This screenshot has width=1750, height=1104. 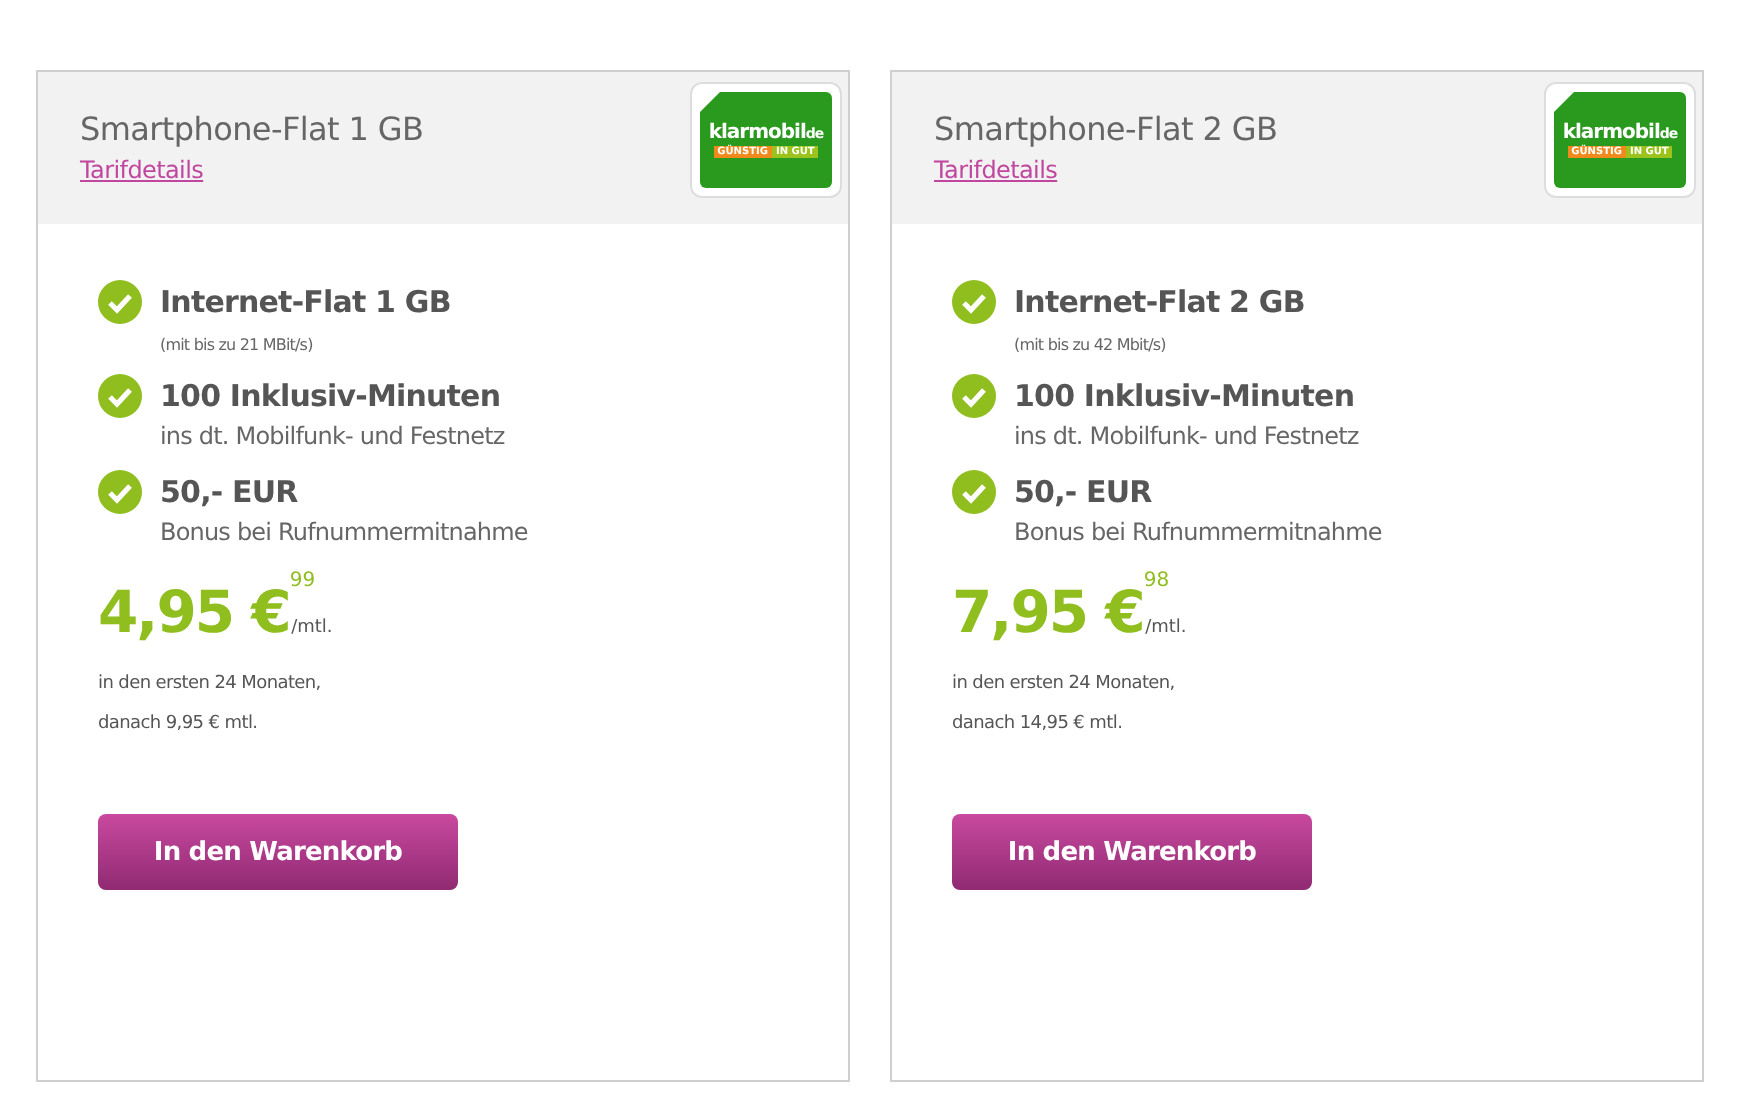 What do you see at coordinates (237, 345) in the screenshot?
I see `feature-note: (mit bis zu 21 MBit/s)` at bounding box center [237, 345].